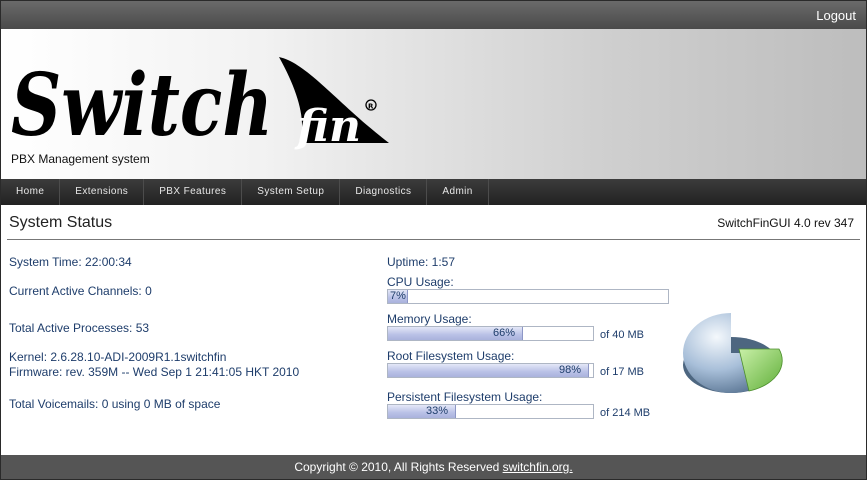 Image resolution: width=867 pixels, height=480 pixels. Describe the element at coordinates (115, 404) in the screenshot. I see `voicemails-total: Total Voicemails: 0 using 0 MB of space` at that location.